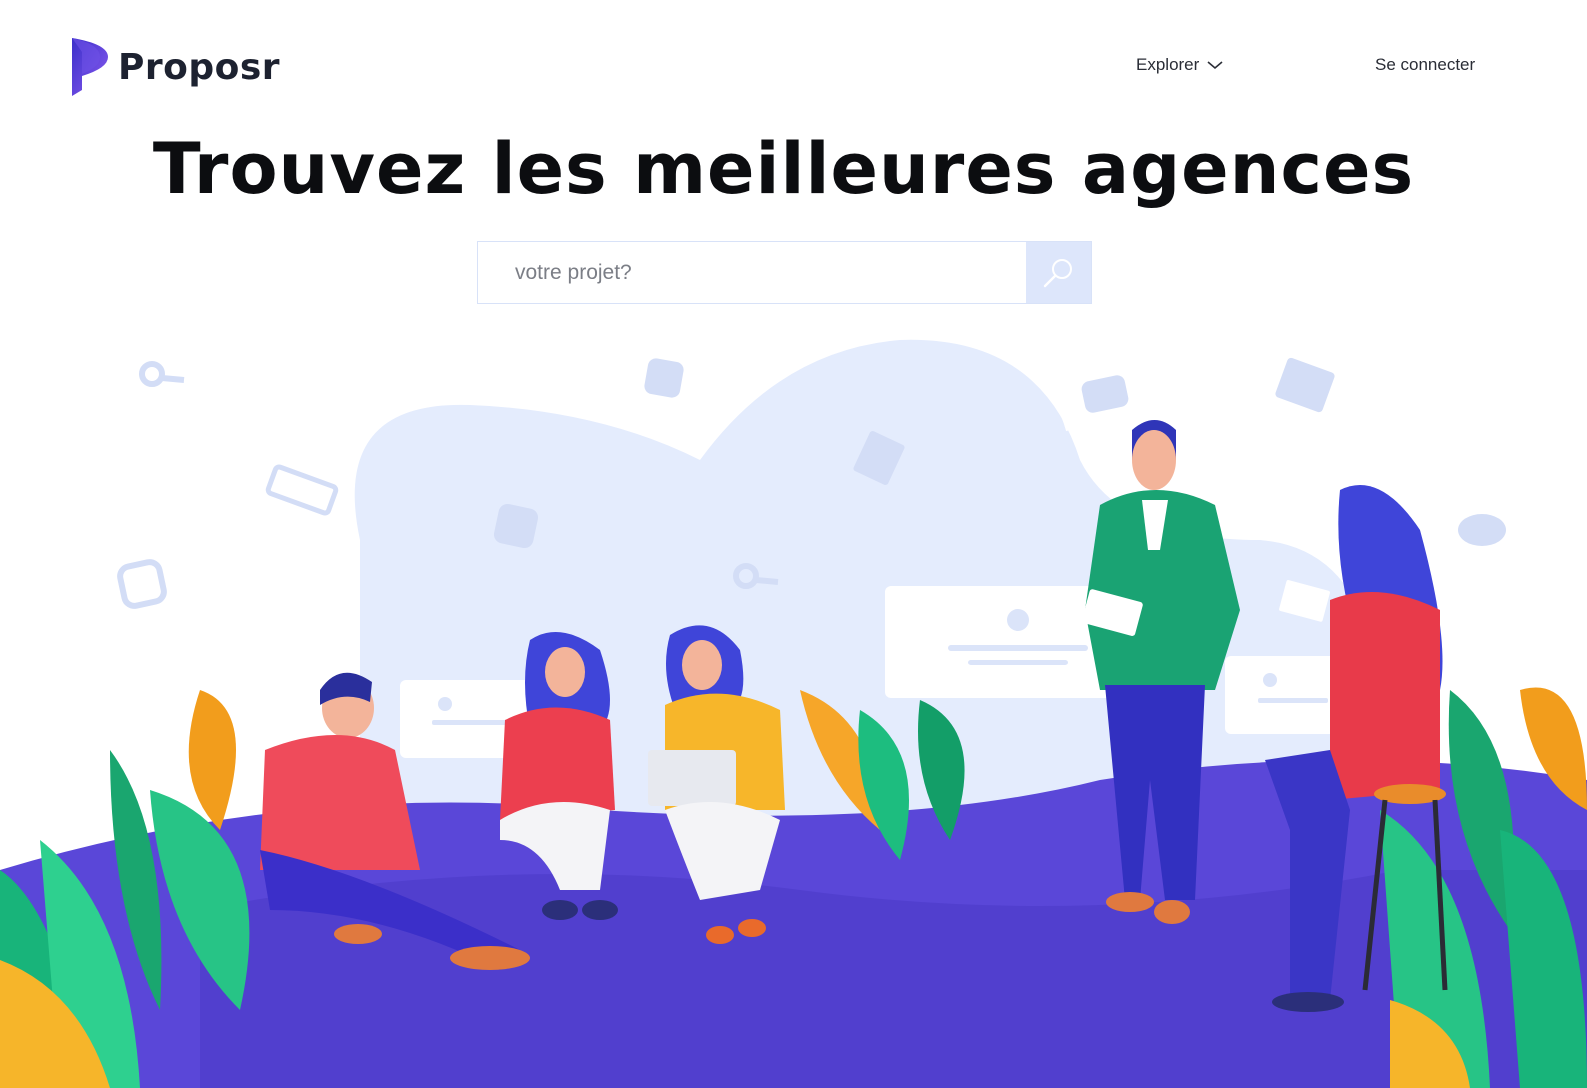 The height and width of the screenshot is (1088, 1587). I want to click on facebook-icon, so click(664, 378).